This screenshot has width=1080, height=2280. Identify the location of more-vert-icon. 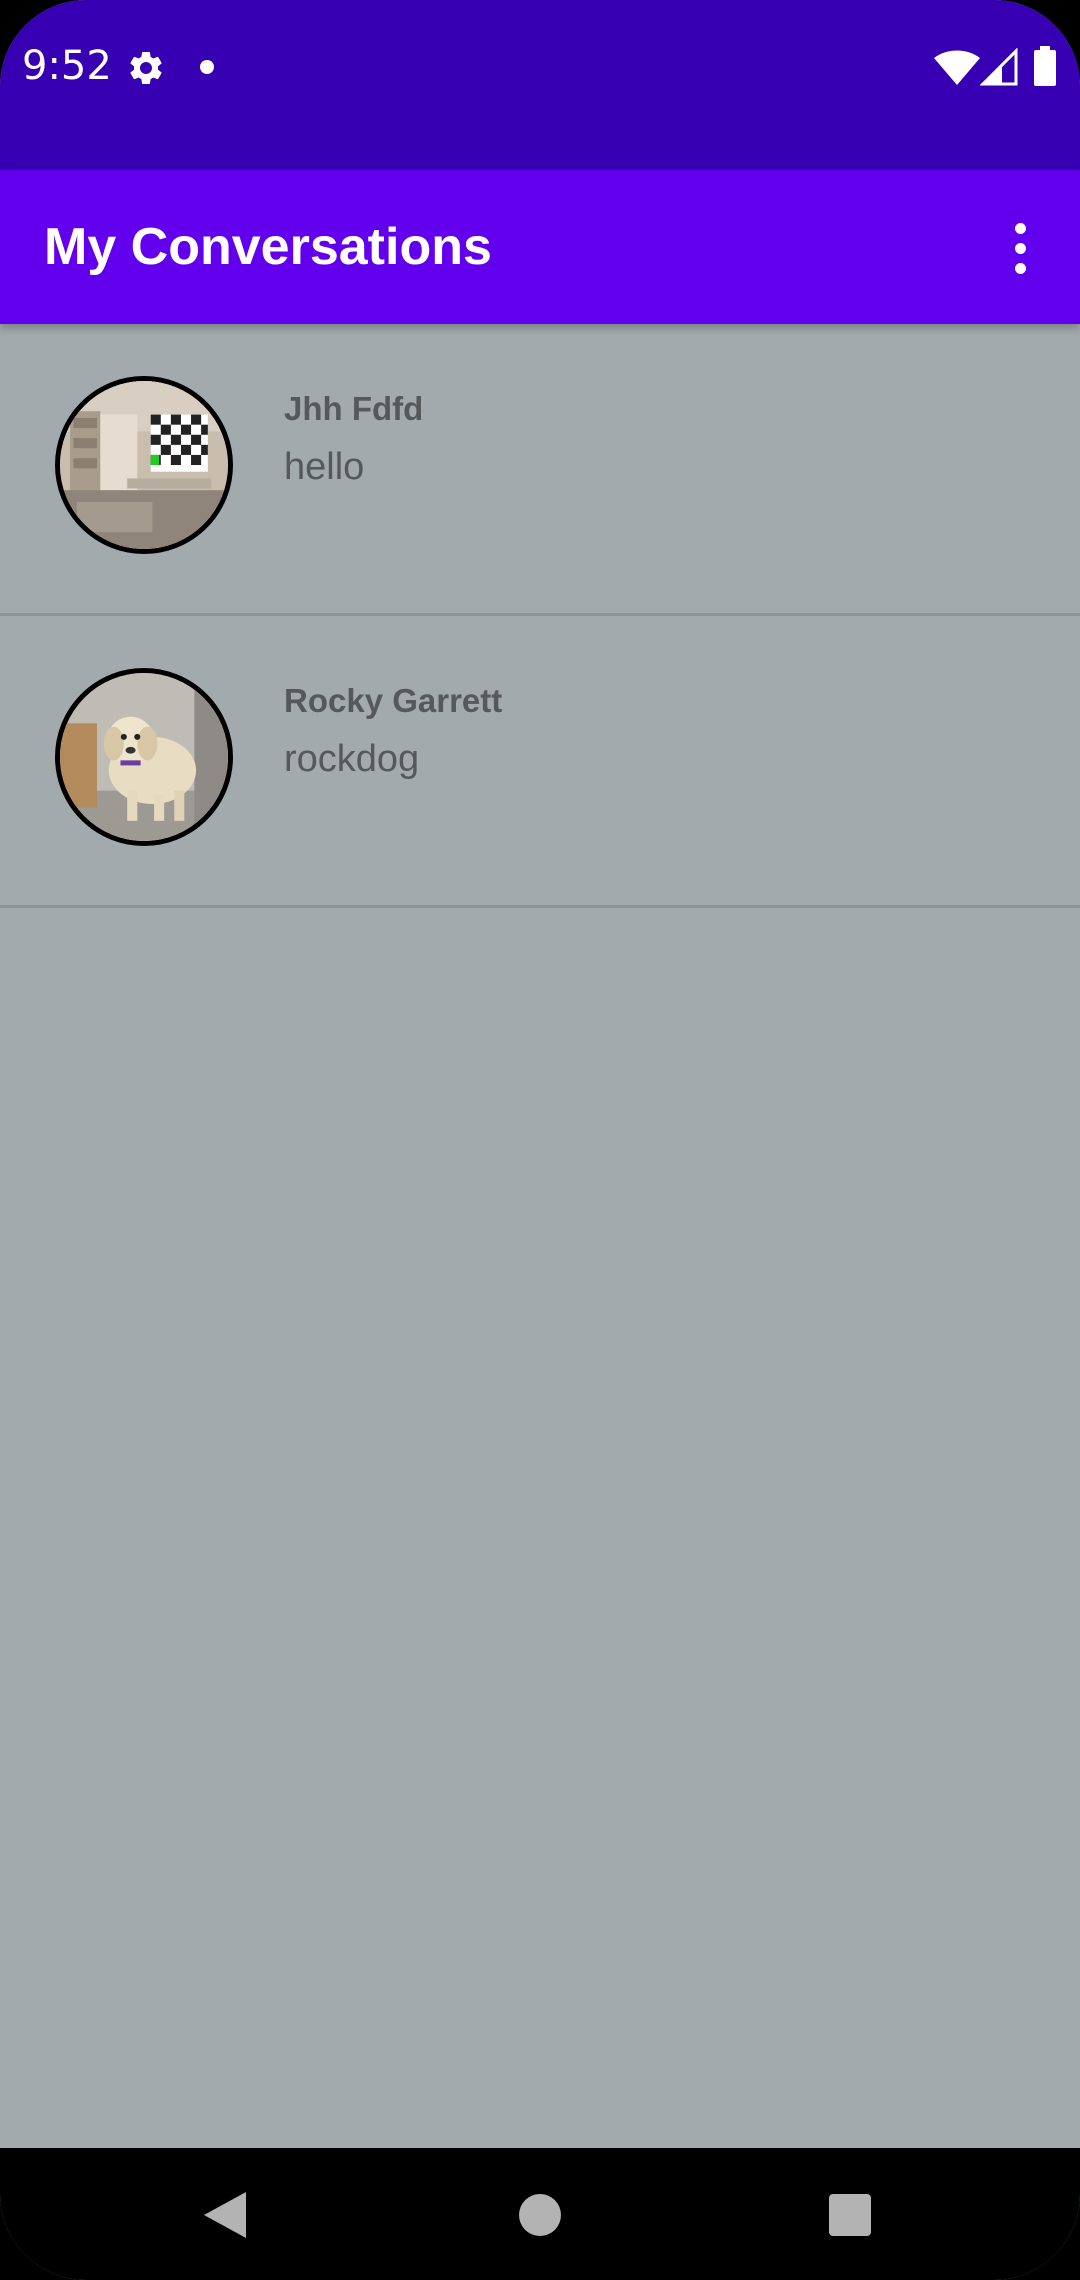
(1020, 248).